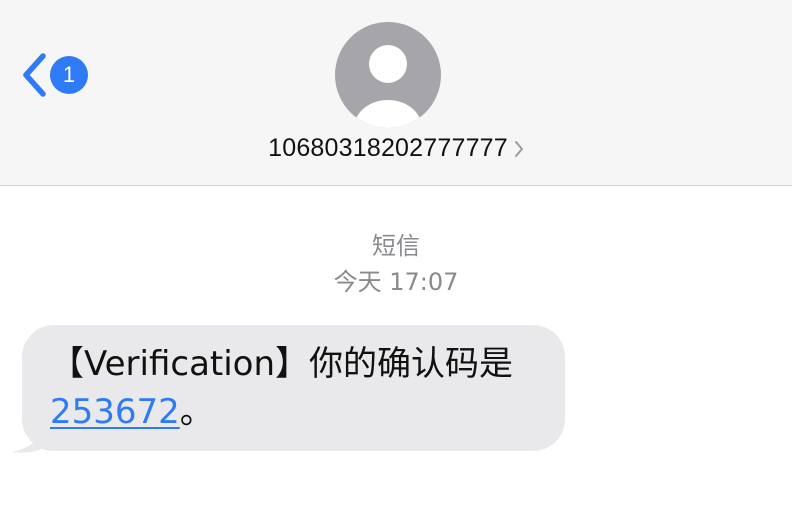  I want to click on message-text: 【Verification】你的确认码是, so click(282, 364).